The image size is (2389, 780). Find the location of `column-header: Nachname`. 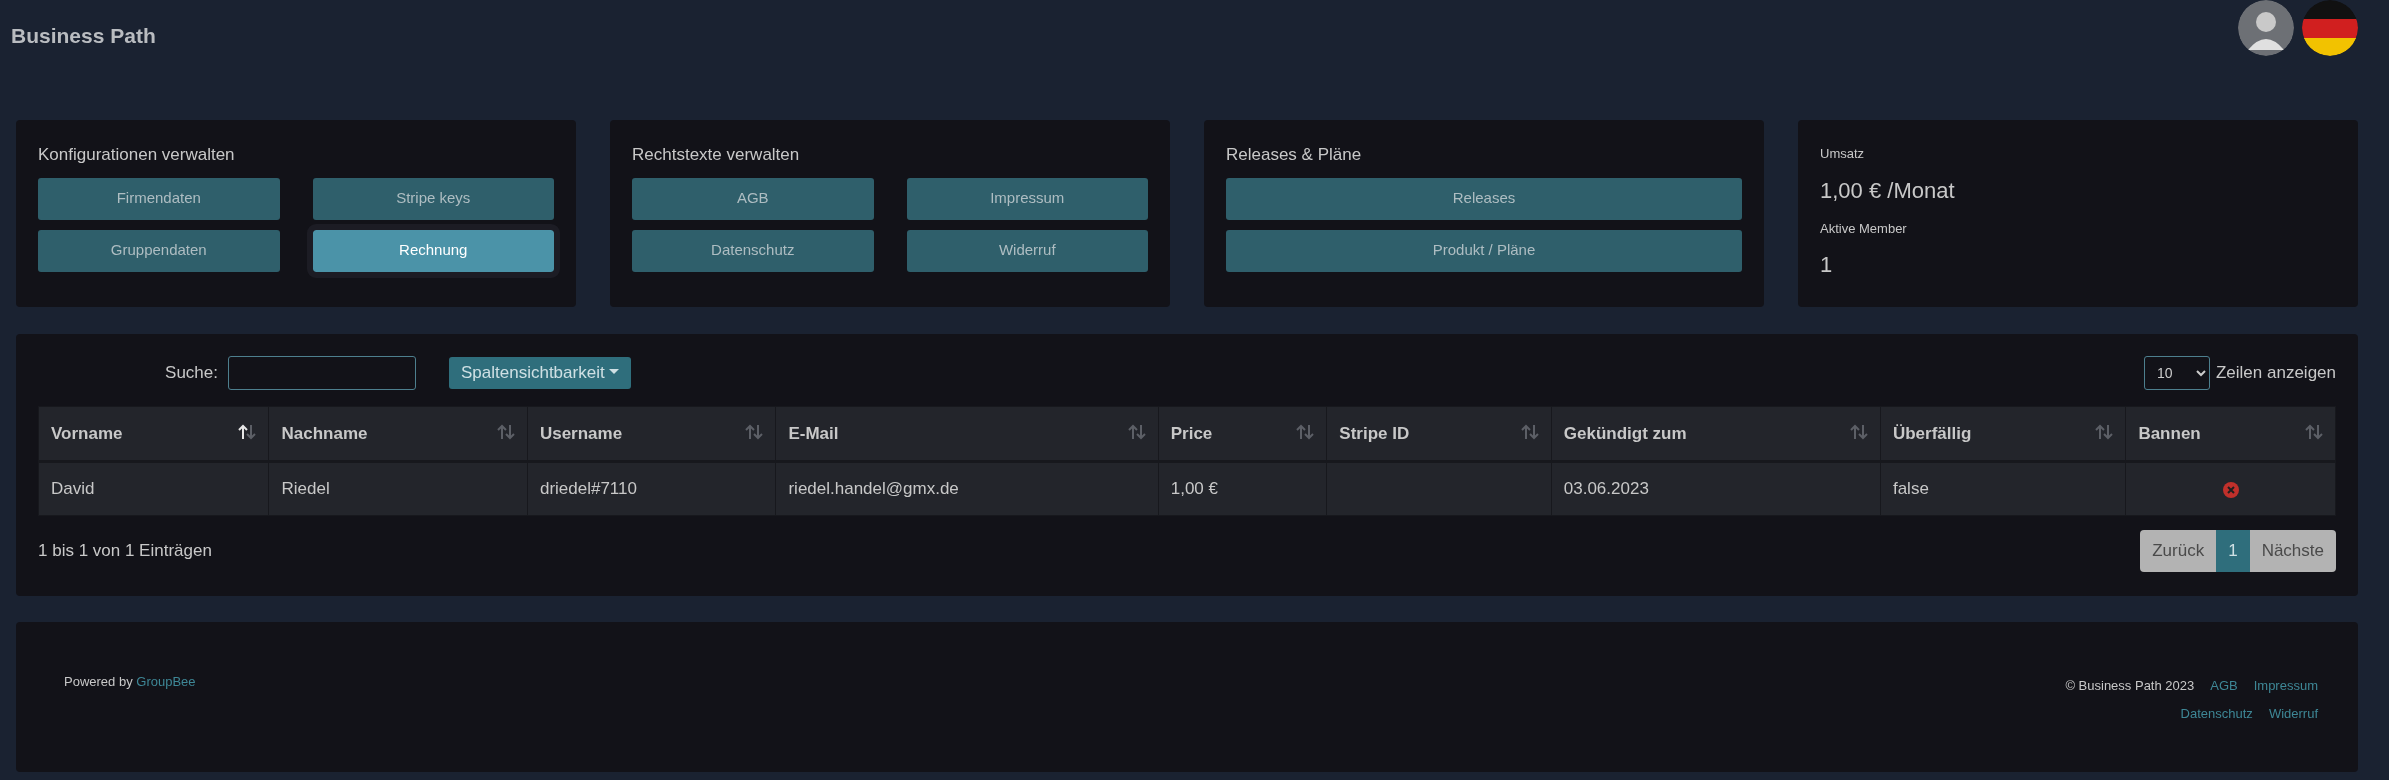

column-header: Nachname is located at coordinates (398, 434).